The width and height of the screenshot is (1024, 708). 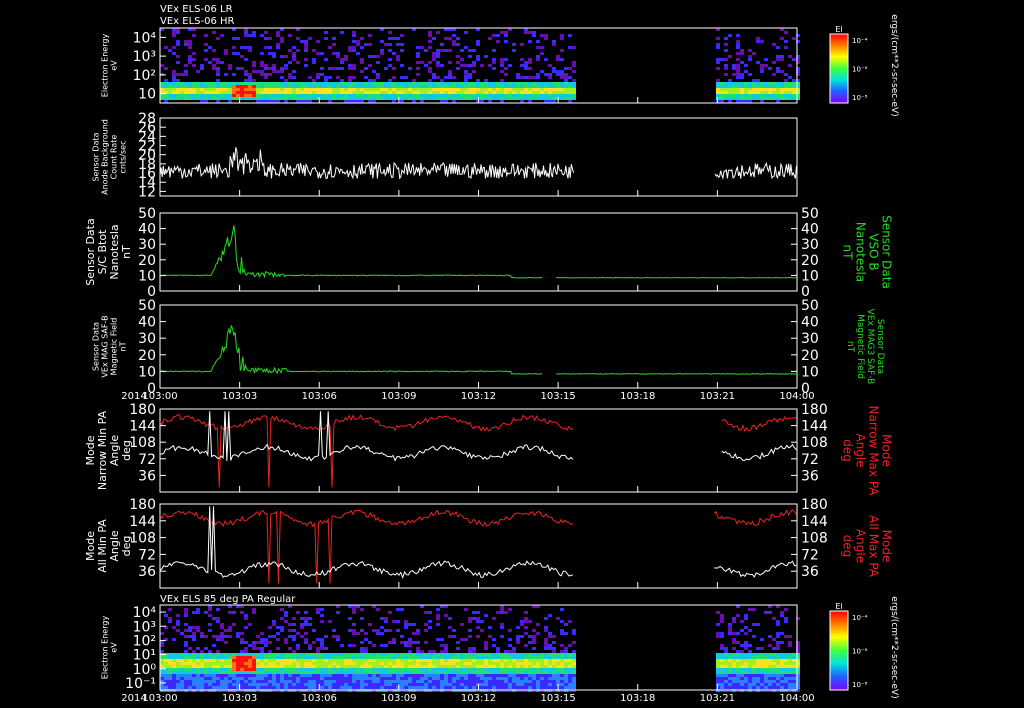 I want to click on spec2-colorbar-tick: 10⁻⁴, so click(x=860, y=618).